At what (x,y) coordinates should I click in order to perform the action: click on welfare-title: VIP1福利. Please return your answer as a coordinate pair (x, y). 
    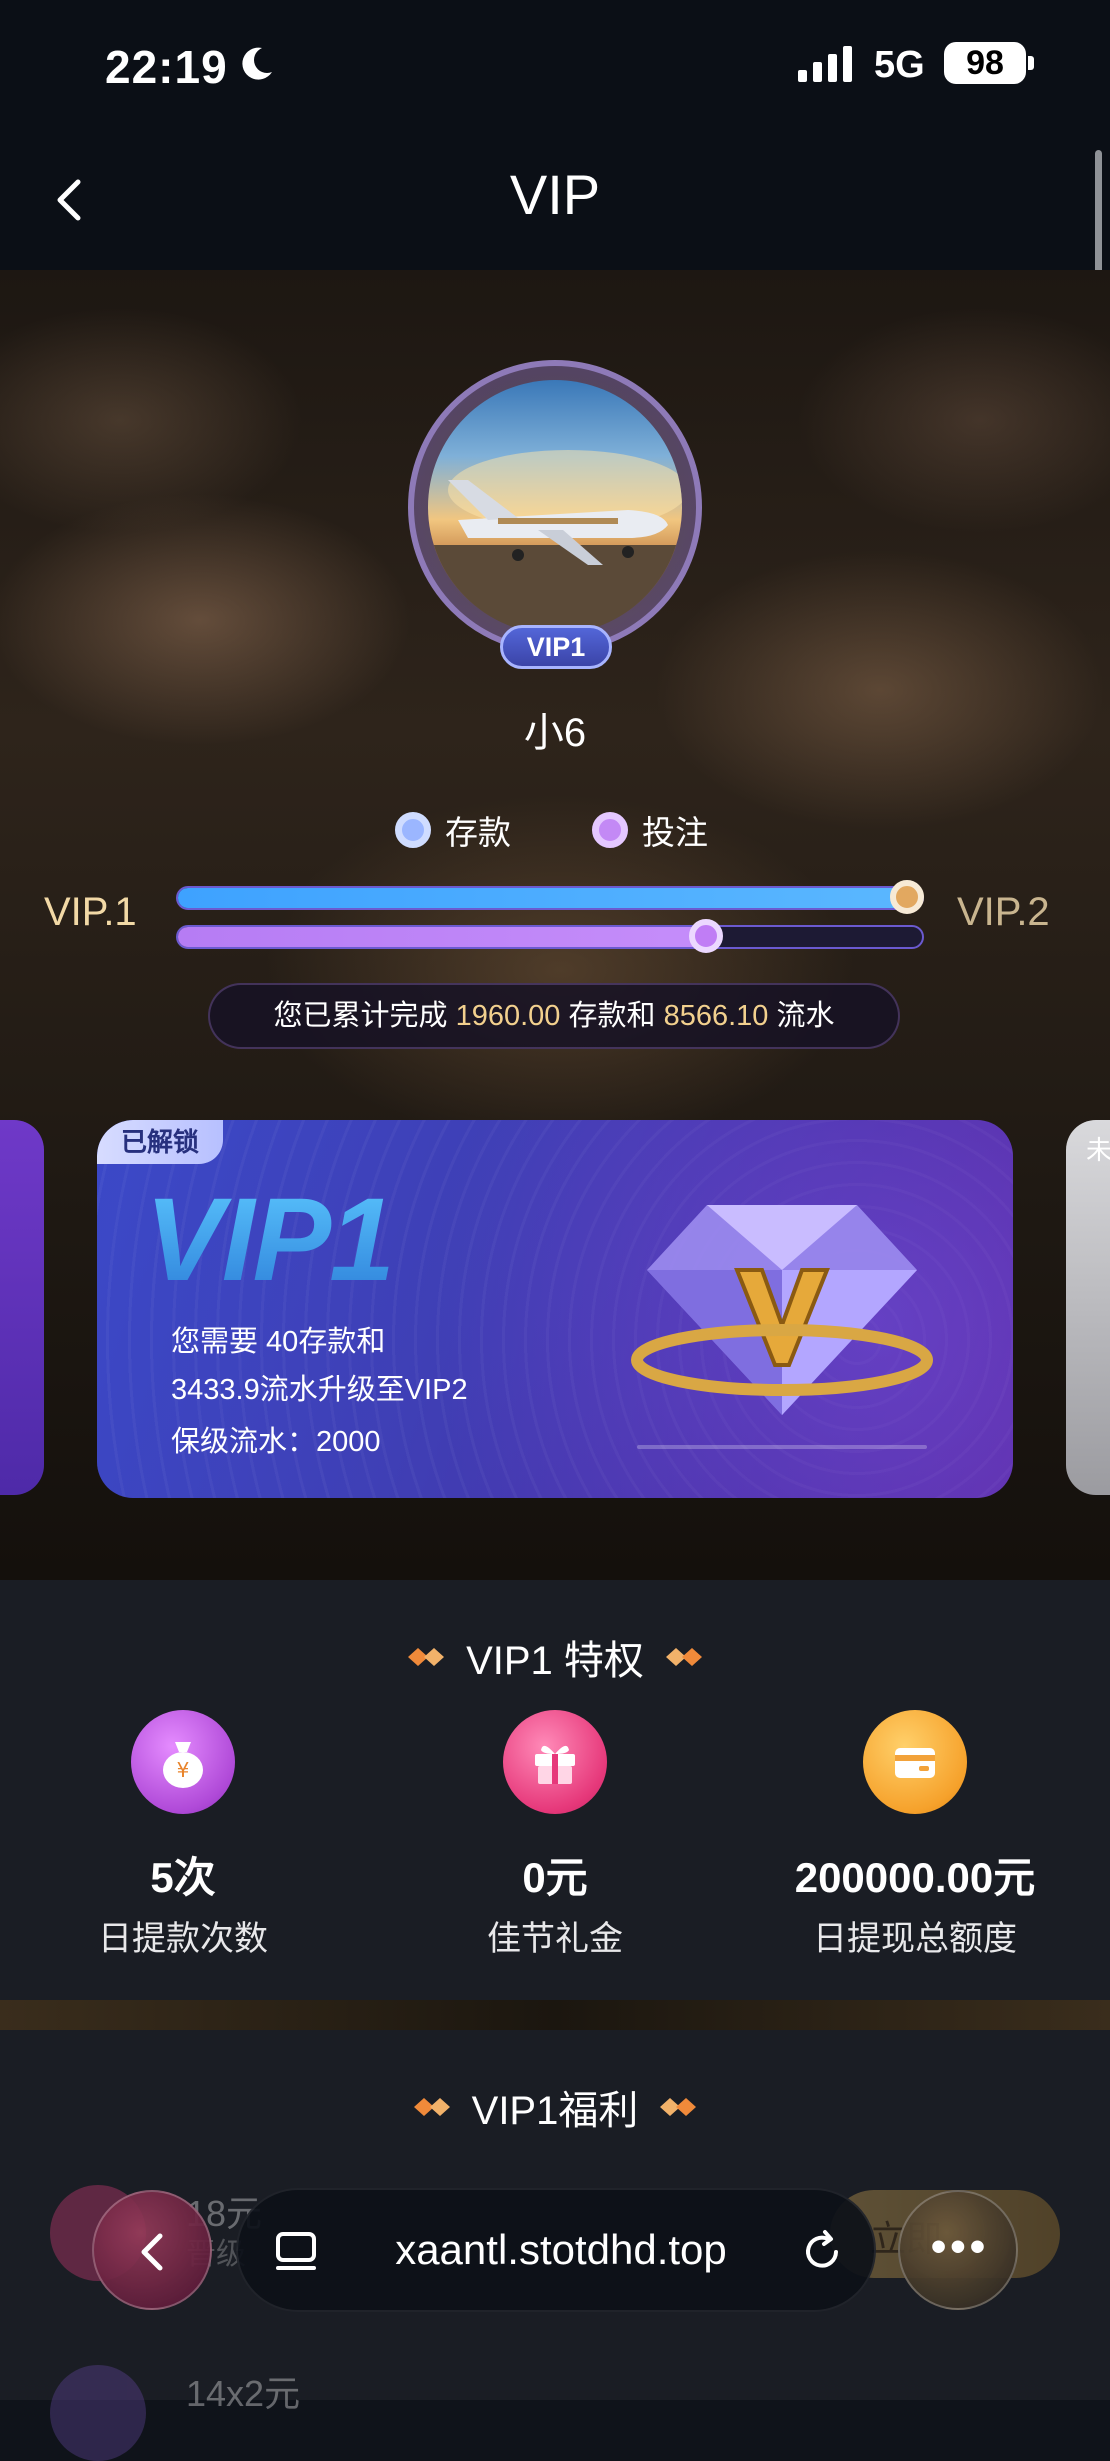
    Looking at the image, I should click on (555, 2107).